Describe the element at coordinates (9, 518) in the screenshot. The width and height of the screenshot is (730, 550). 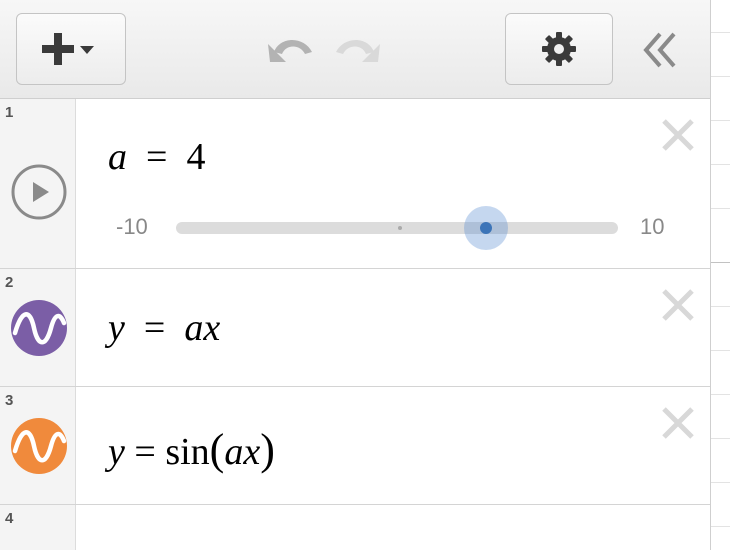
I see `line-number: 4` at that location.